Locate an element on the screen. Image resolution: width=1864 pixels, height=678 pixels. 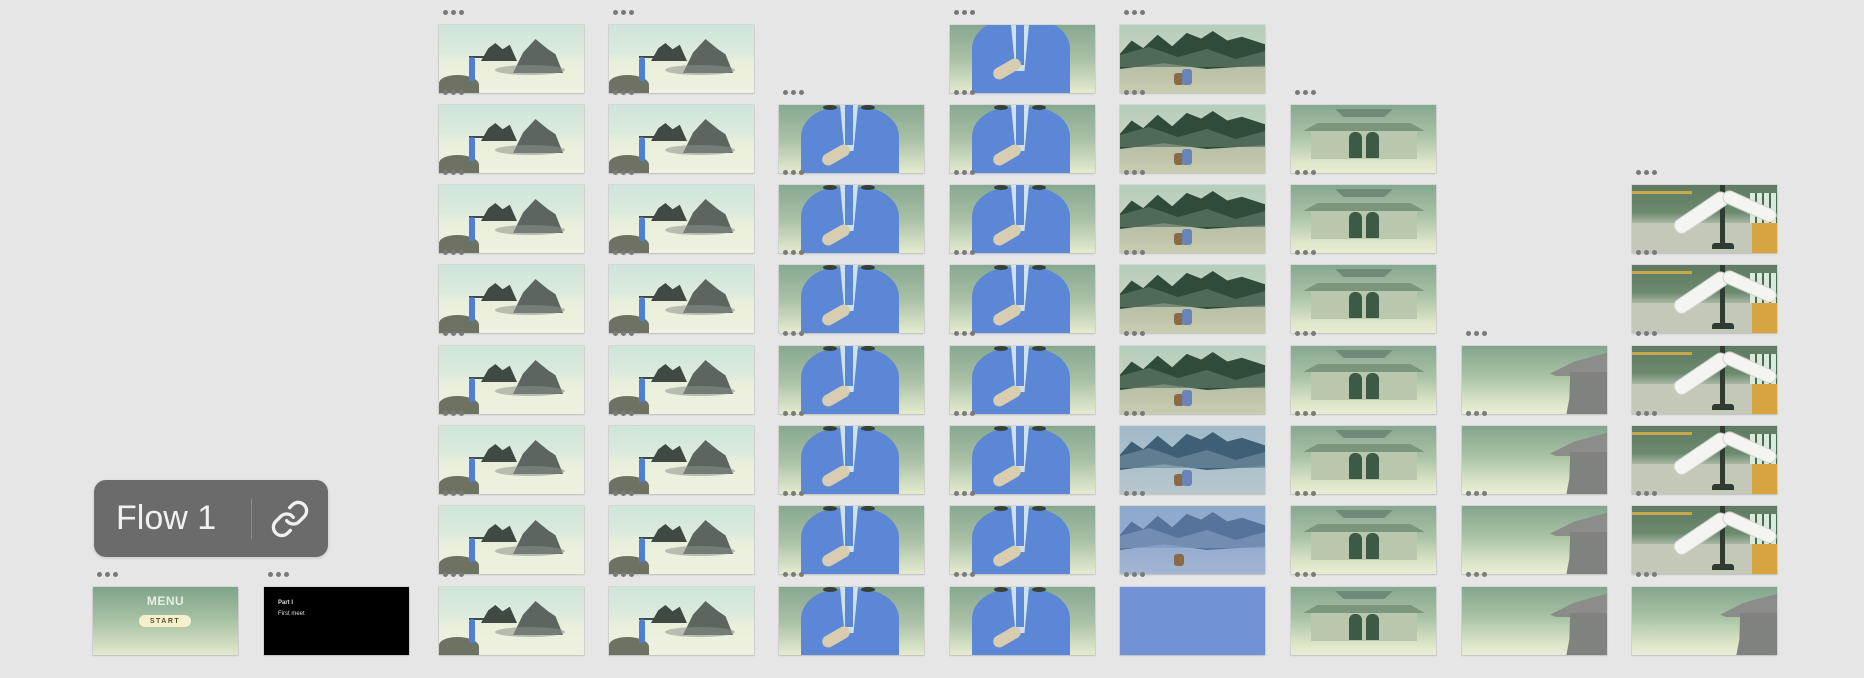
flow-name: Flow 1 is located at coordinates (172, 518).